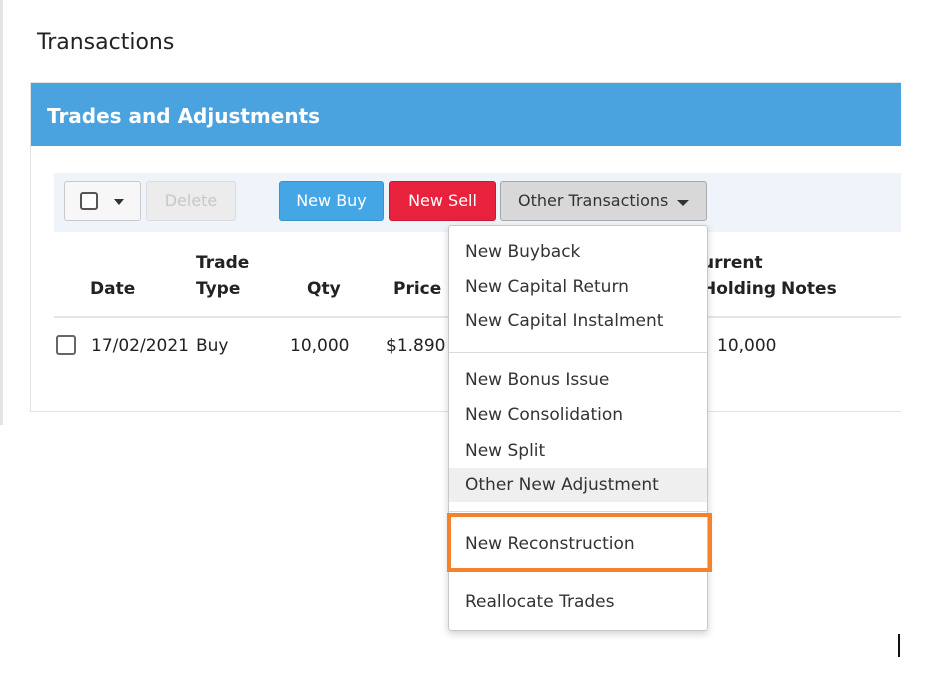 Image resolution: width=949 pixels, height=679 pixels. What do you see at coordinates (593, 200) in the screenshot?
I see `other-transactions-label: Other Transactions` at bounding box center [593, 200].